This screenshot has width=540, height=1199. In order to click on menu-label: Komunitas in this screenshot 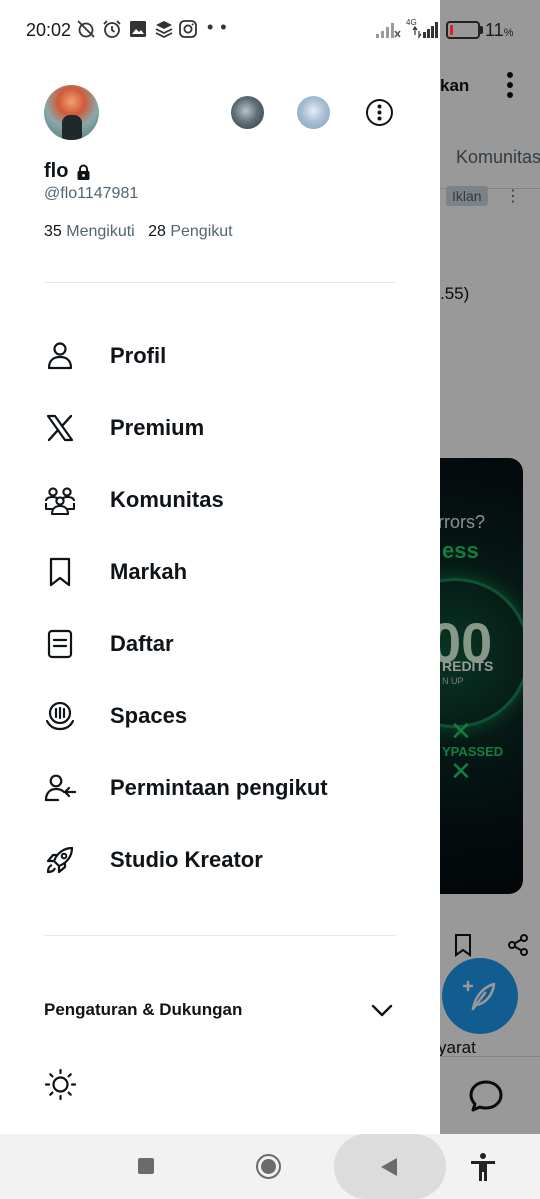, I will do `click(167, 499)`.